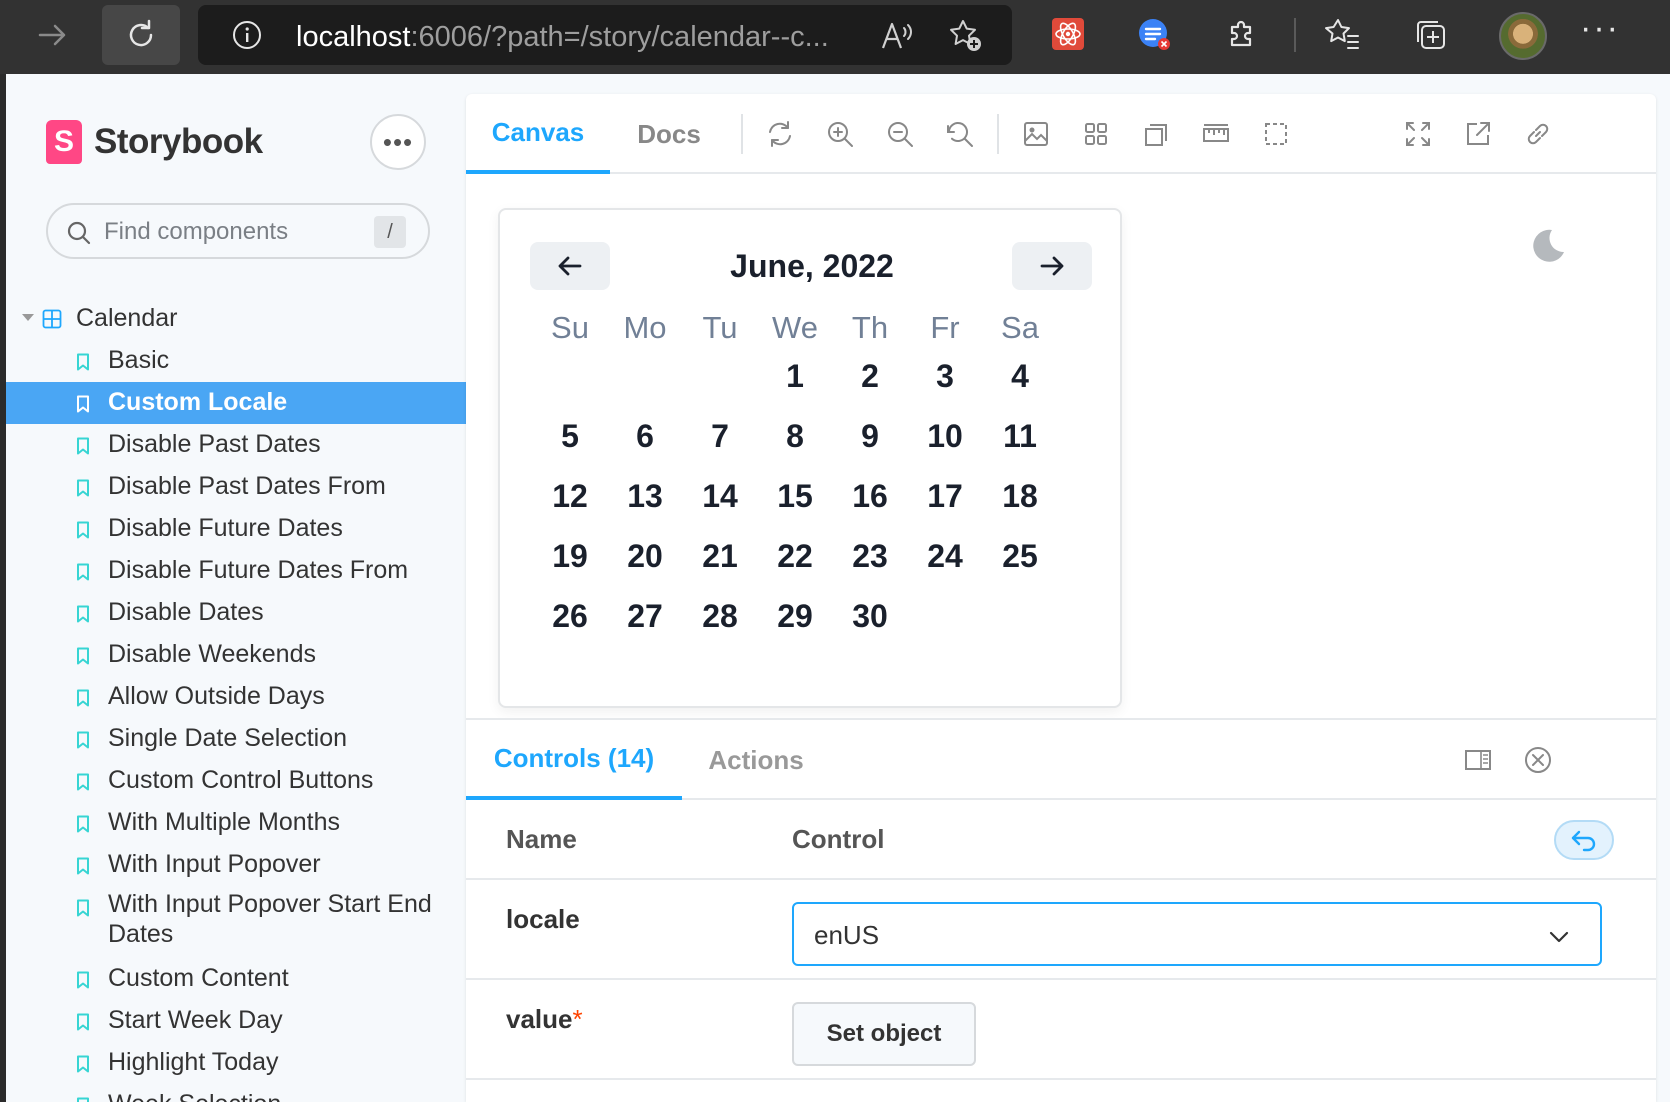 The width and height of the screenshot is (1670, 1102). What do you see at coordinates (756, 760) in the screenshot?
I see `tab-actions: Actions` at bounding box center [756, 760].